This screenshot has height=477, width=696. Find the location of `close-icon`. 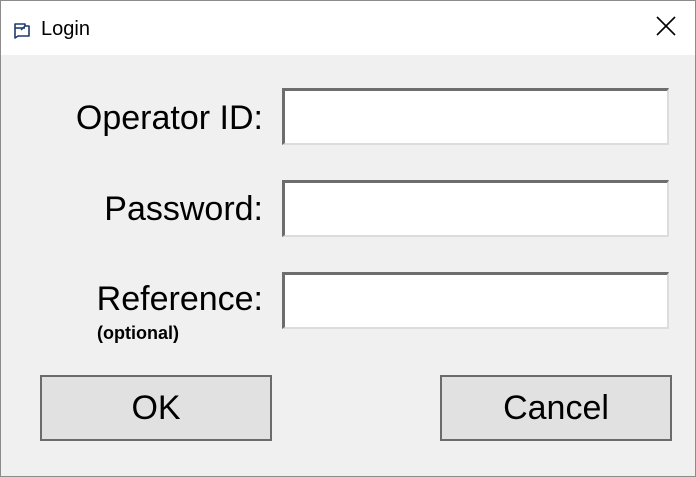

close-icon is located at coordinates (666, 28).